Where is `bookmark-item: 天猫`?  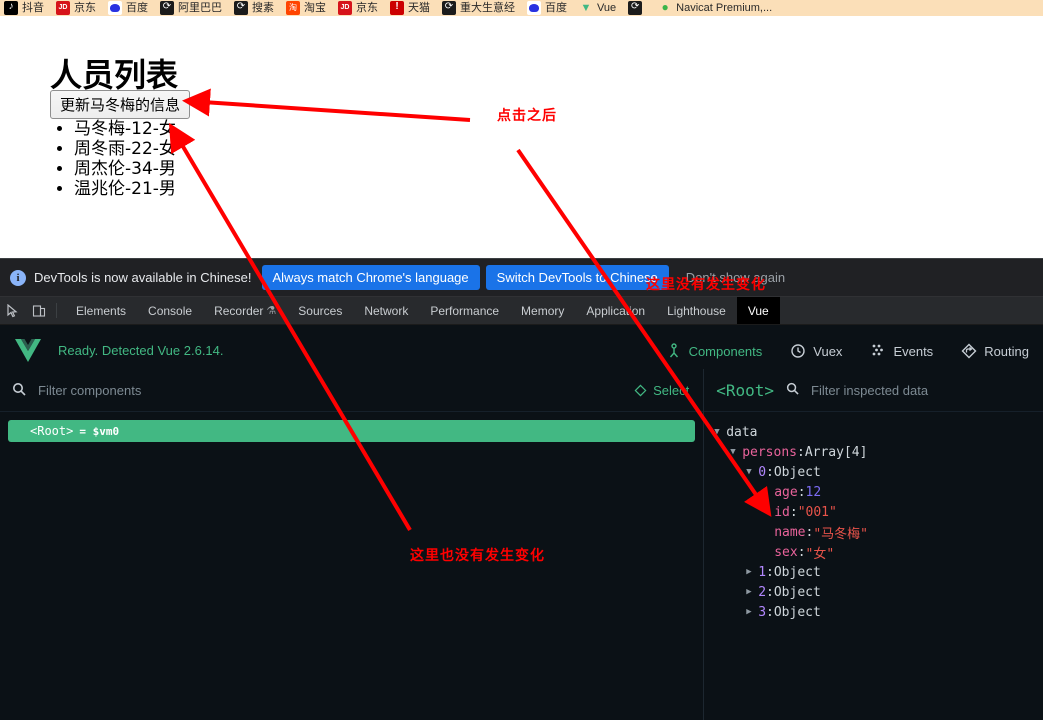
bookmark-item: 天猫 is located at coordinates (410, 7).